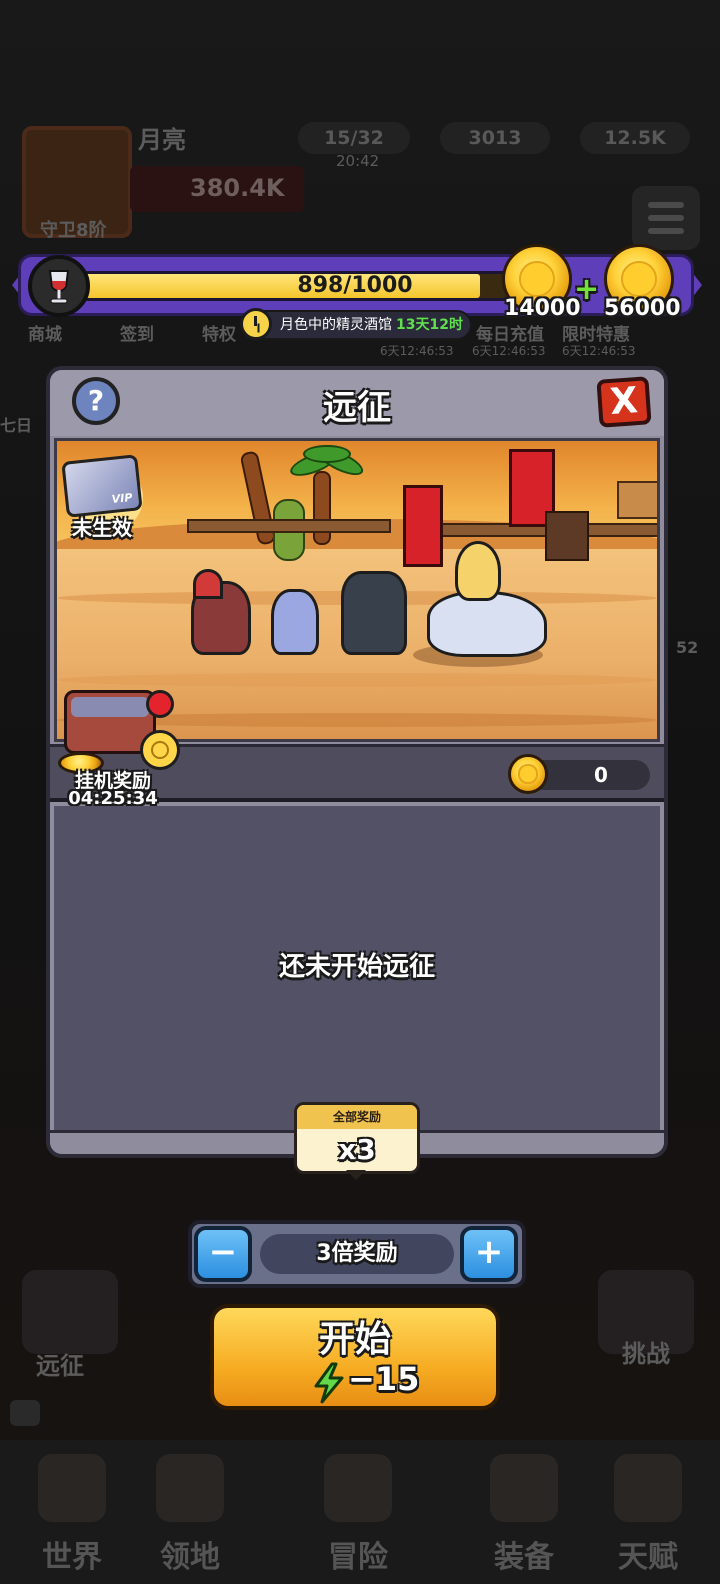 The width and height of the screenshot is (720, 1584). What do you see at coordinates (160, 704) in the screenshot?
I see `notification-dot` at bounding box center [160, 704].